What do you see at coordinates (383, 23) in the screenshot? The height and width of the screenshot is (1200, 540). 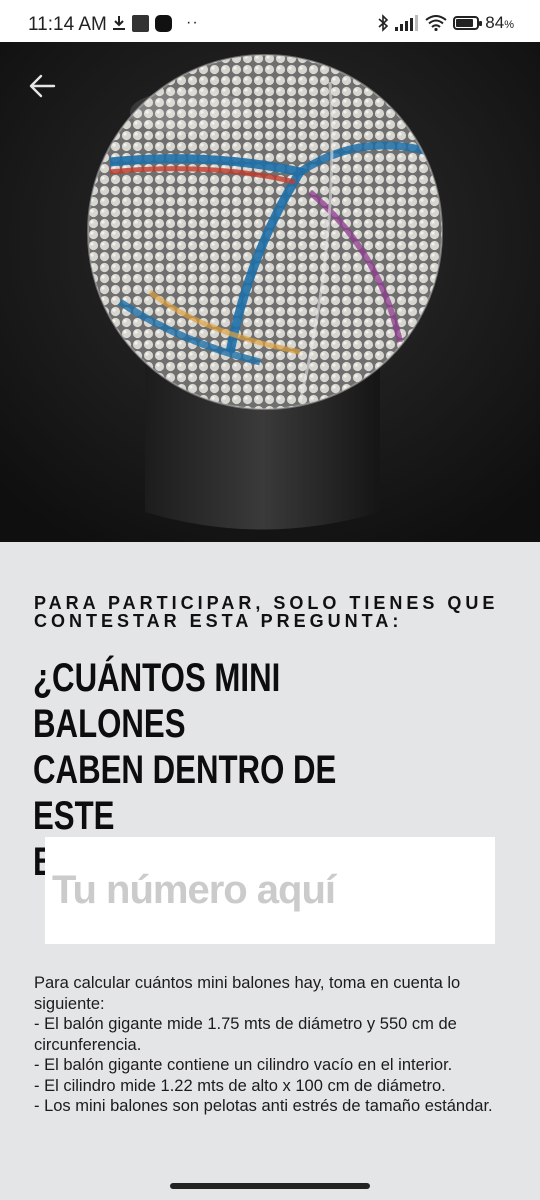 I see `bluetooth-icon` at bounding box center [383, 23].